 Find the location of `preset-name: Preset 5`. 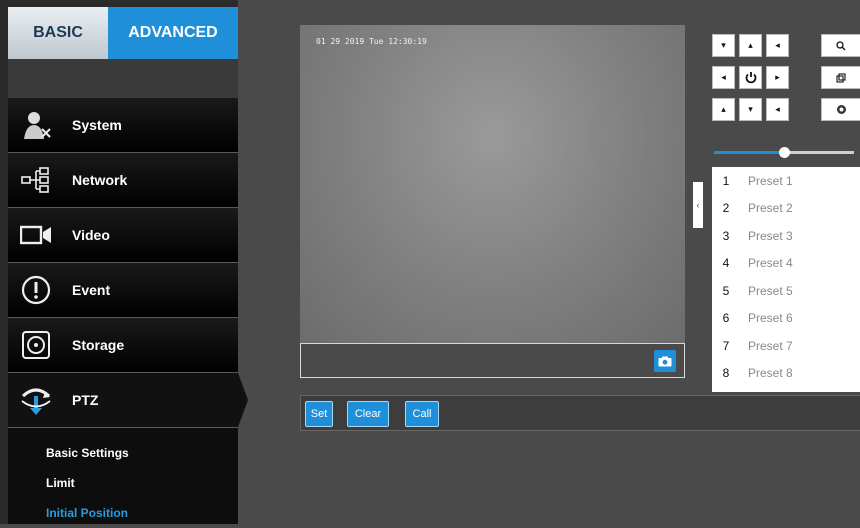

preset-name: Preset 5 is located at coordinates (770, 290).